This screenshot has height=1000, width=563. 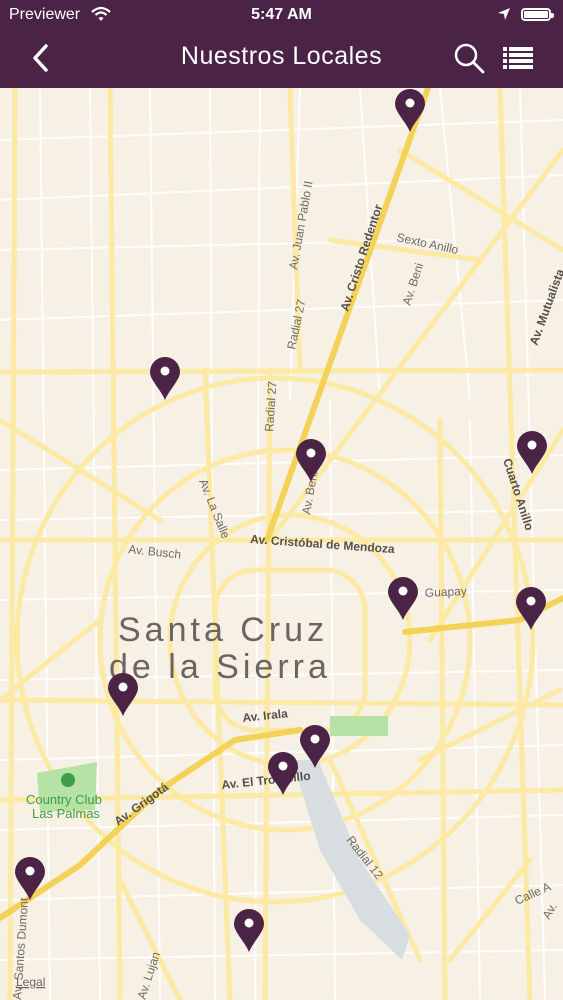 I want to click on golf-icon, so click(x=68, y=780).